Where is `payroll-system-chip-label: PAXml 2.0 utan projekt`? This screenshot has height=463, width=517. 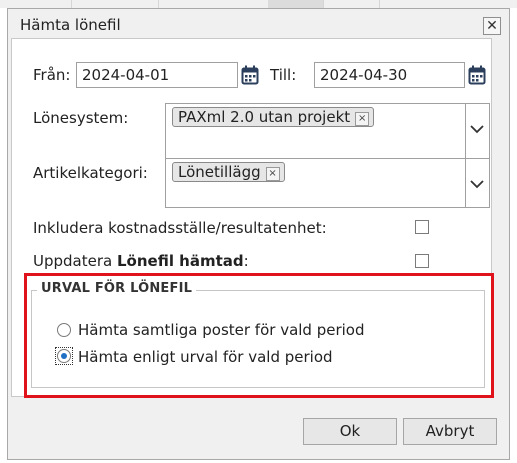 payroll-system-chip-label: PAXml 2.0 utan projekt is located at coordinates (264, 117).